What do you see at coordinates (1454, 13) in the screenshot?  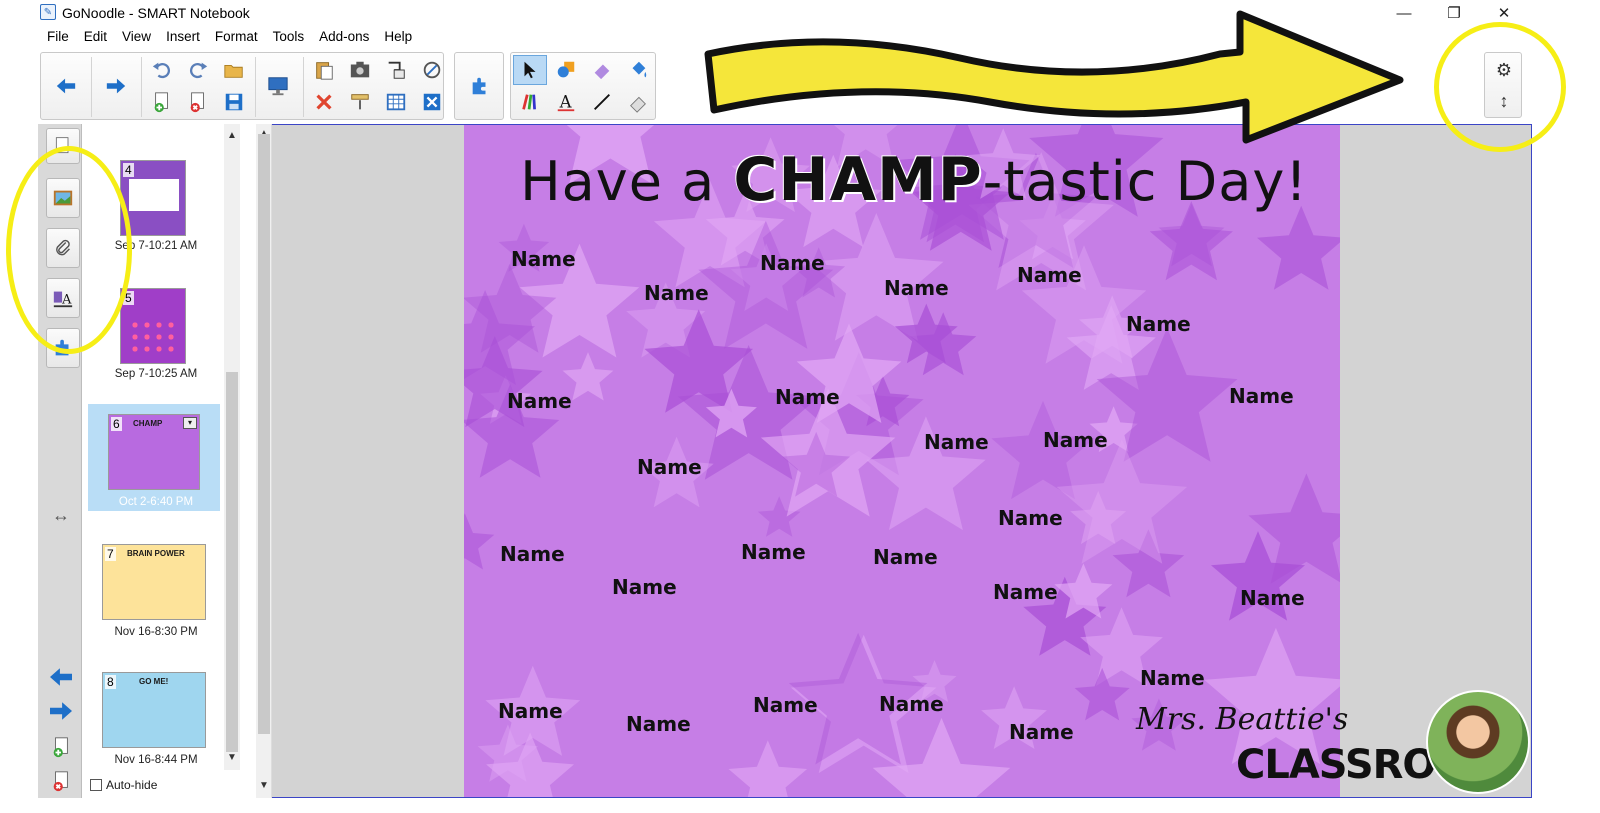 I see `restore-button: ❐` at bounding box center [1454, 13].